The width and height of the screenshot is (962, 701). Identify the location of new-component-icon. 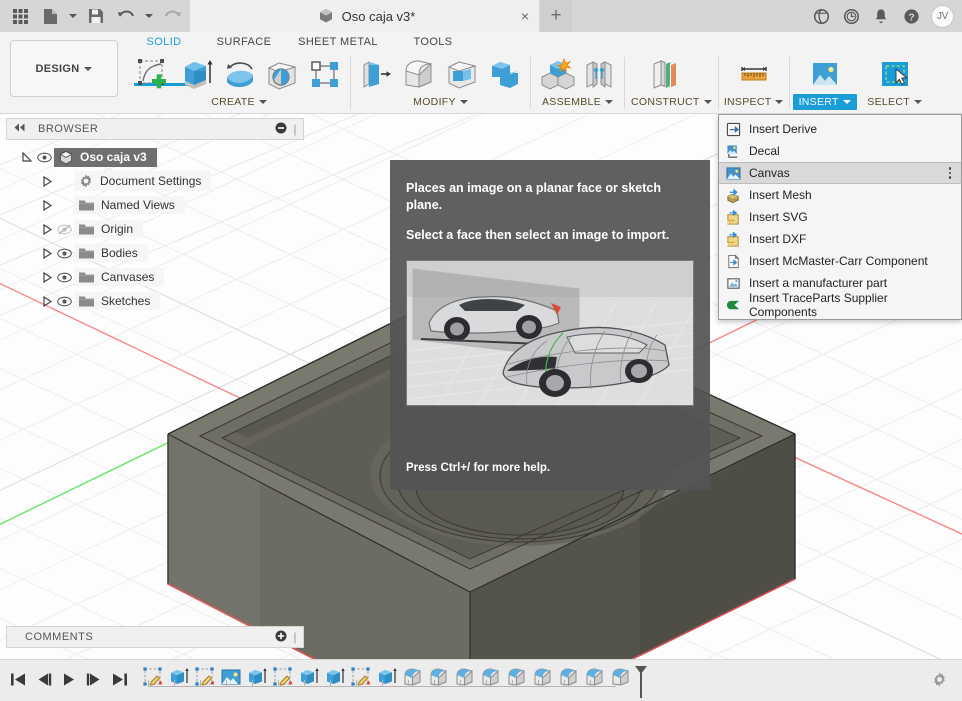
(556, 74).